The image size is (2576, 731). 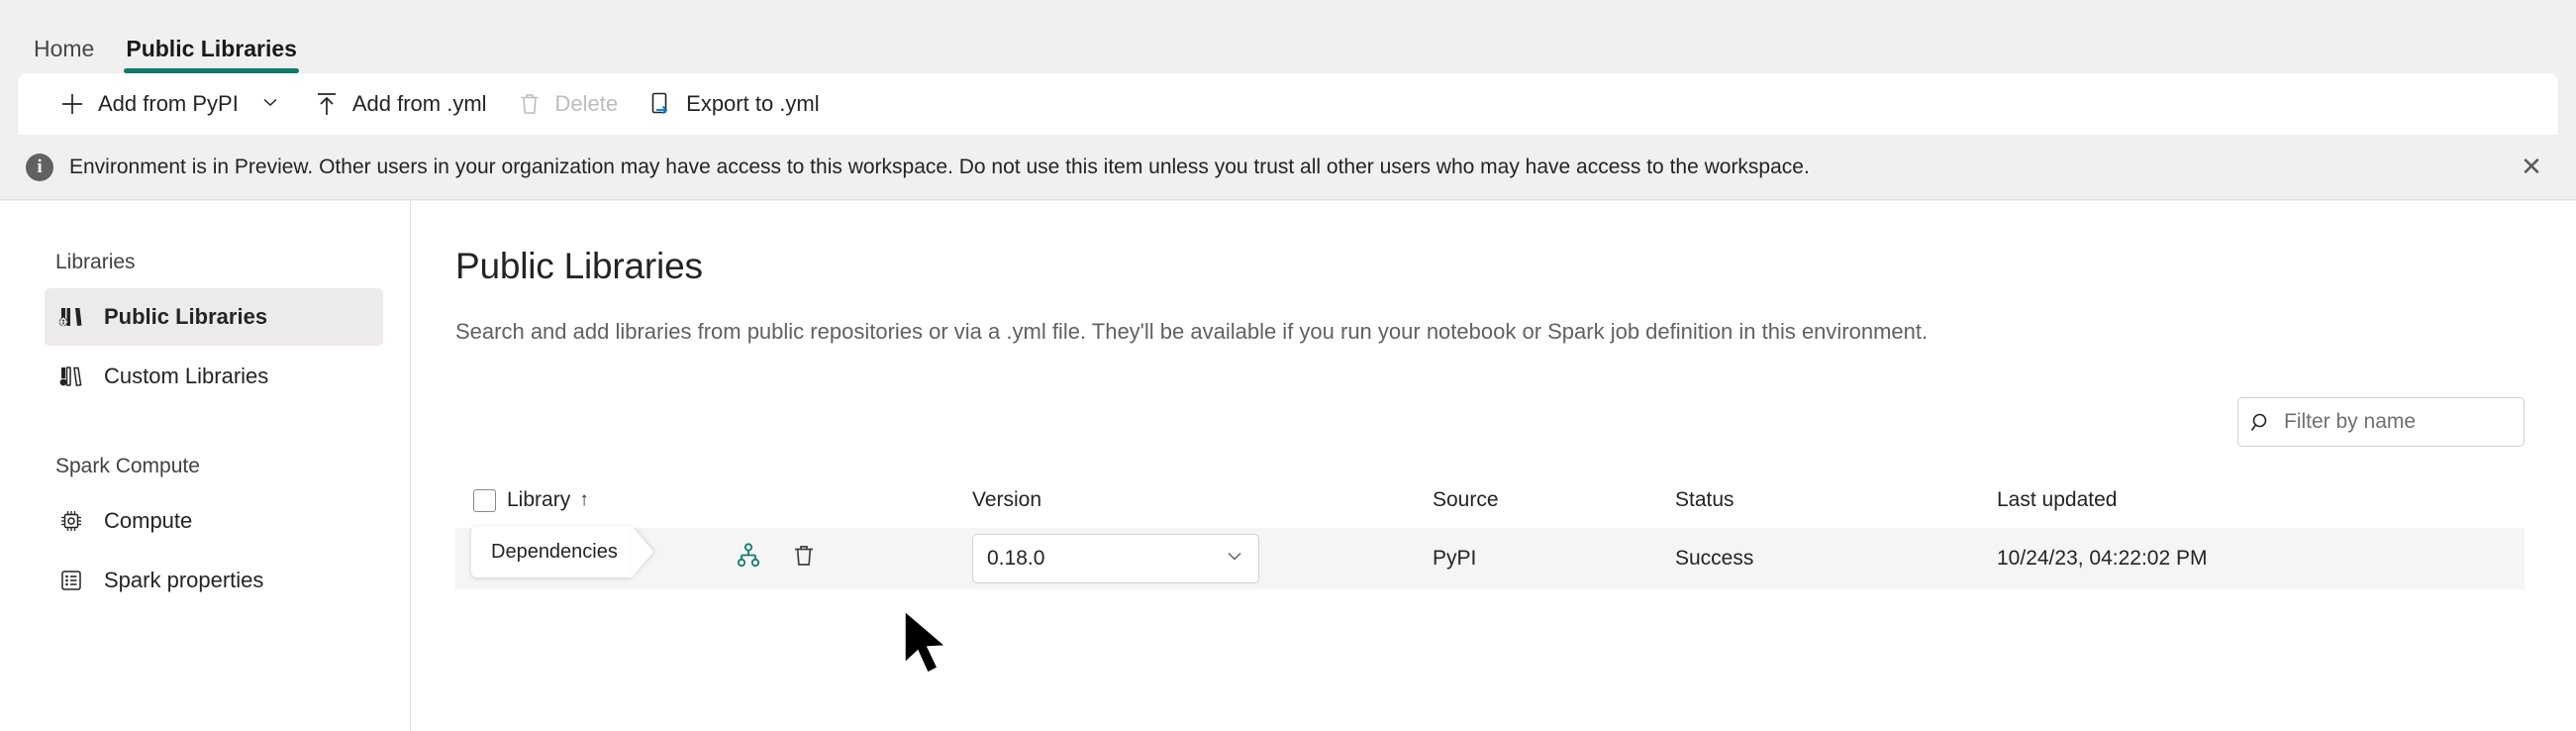 What do you see at coordinates (2261, 422) in the screenshot?
I see `search-icon` at bounding box center [2261, 422].